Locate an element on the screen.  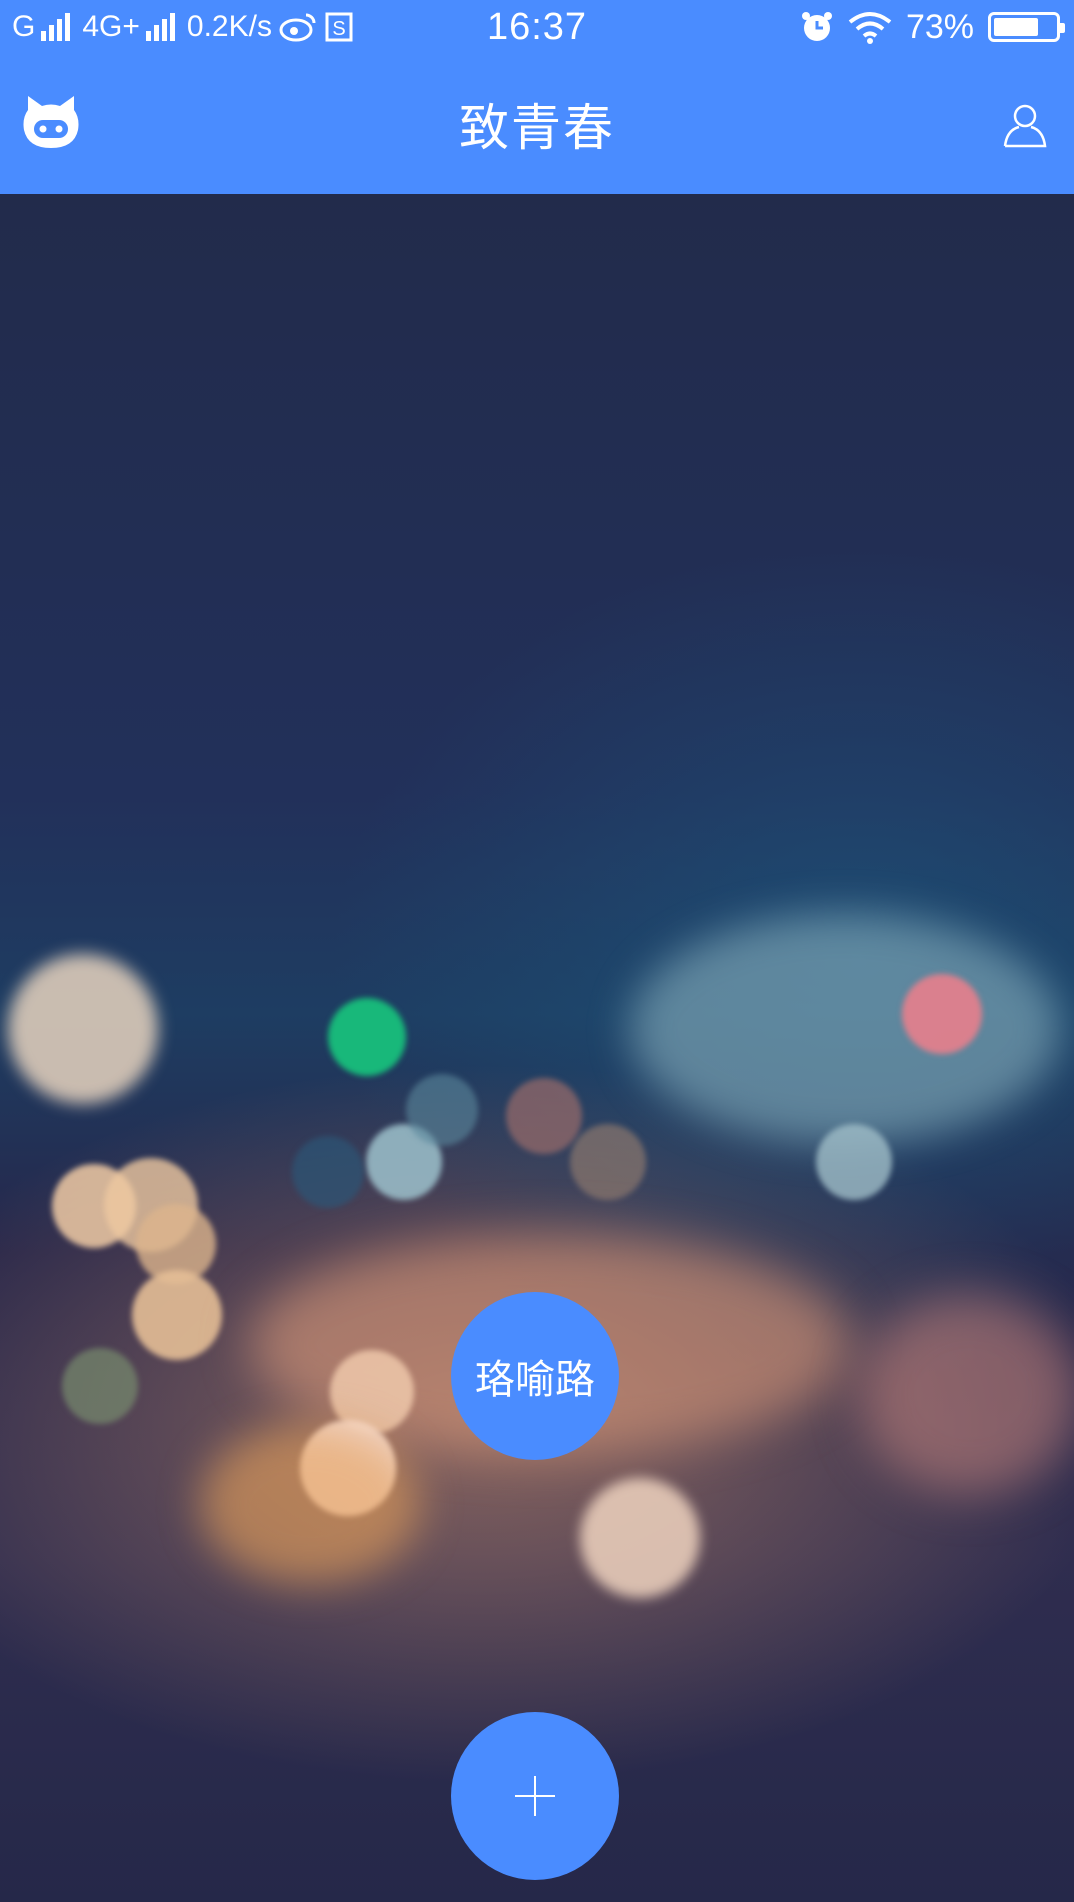
battery-fill is located at coordinates (1016, 27).